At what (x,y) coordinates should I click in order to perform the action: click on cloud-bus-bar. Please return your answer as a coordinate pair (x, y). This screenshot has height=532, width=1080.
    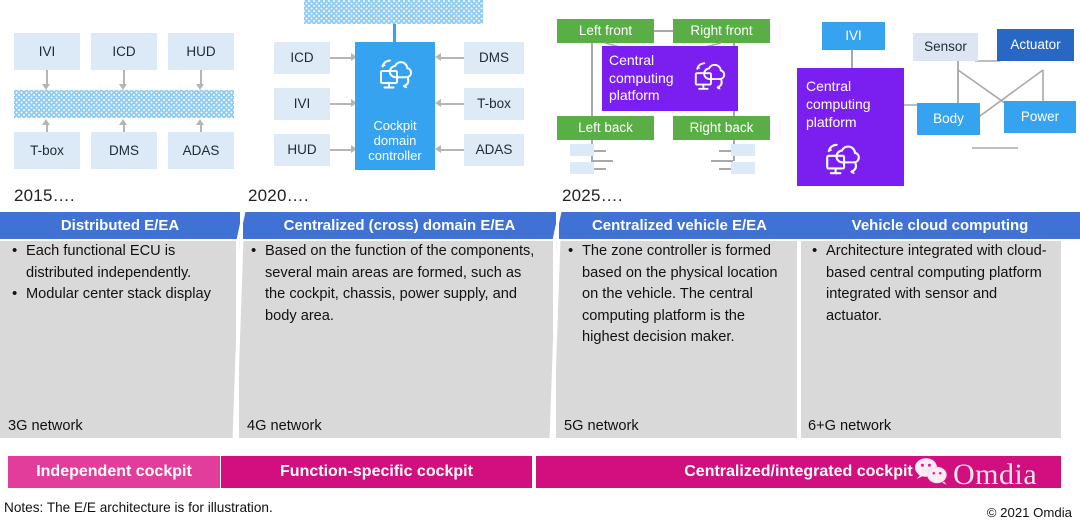
    Looking at the image, I should click on (393, 12).